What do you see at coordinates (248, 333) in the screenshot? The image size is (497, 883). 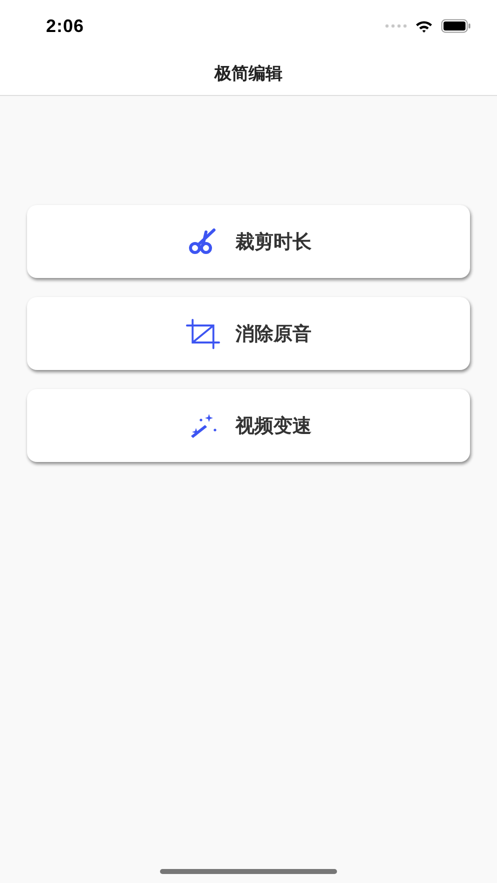 I see `action-button: 消除原音` at bounding box center [248, 333].